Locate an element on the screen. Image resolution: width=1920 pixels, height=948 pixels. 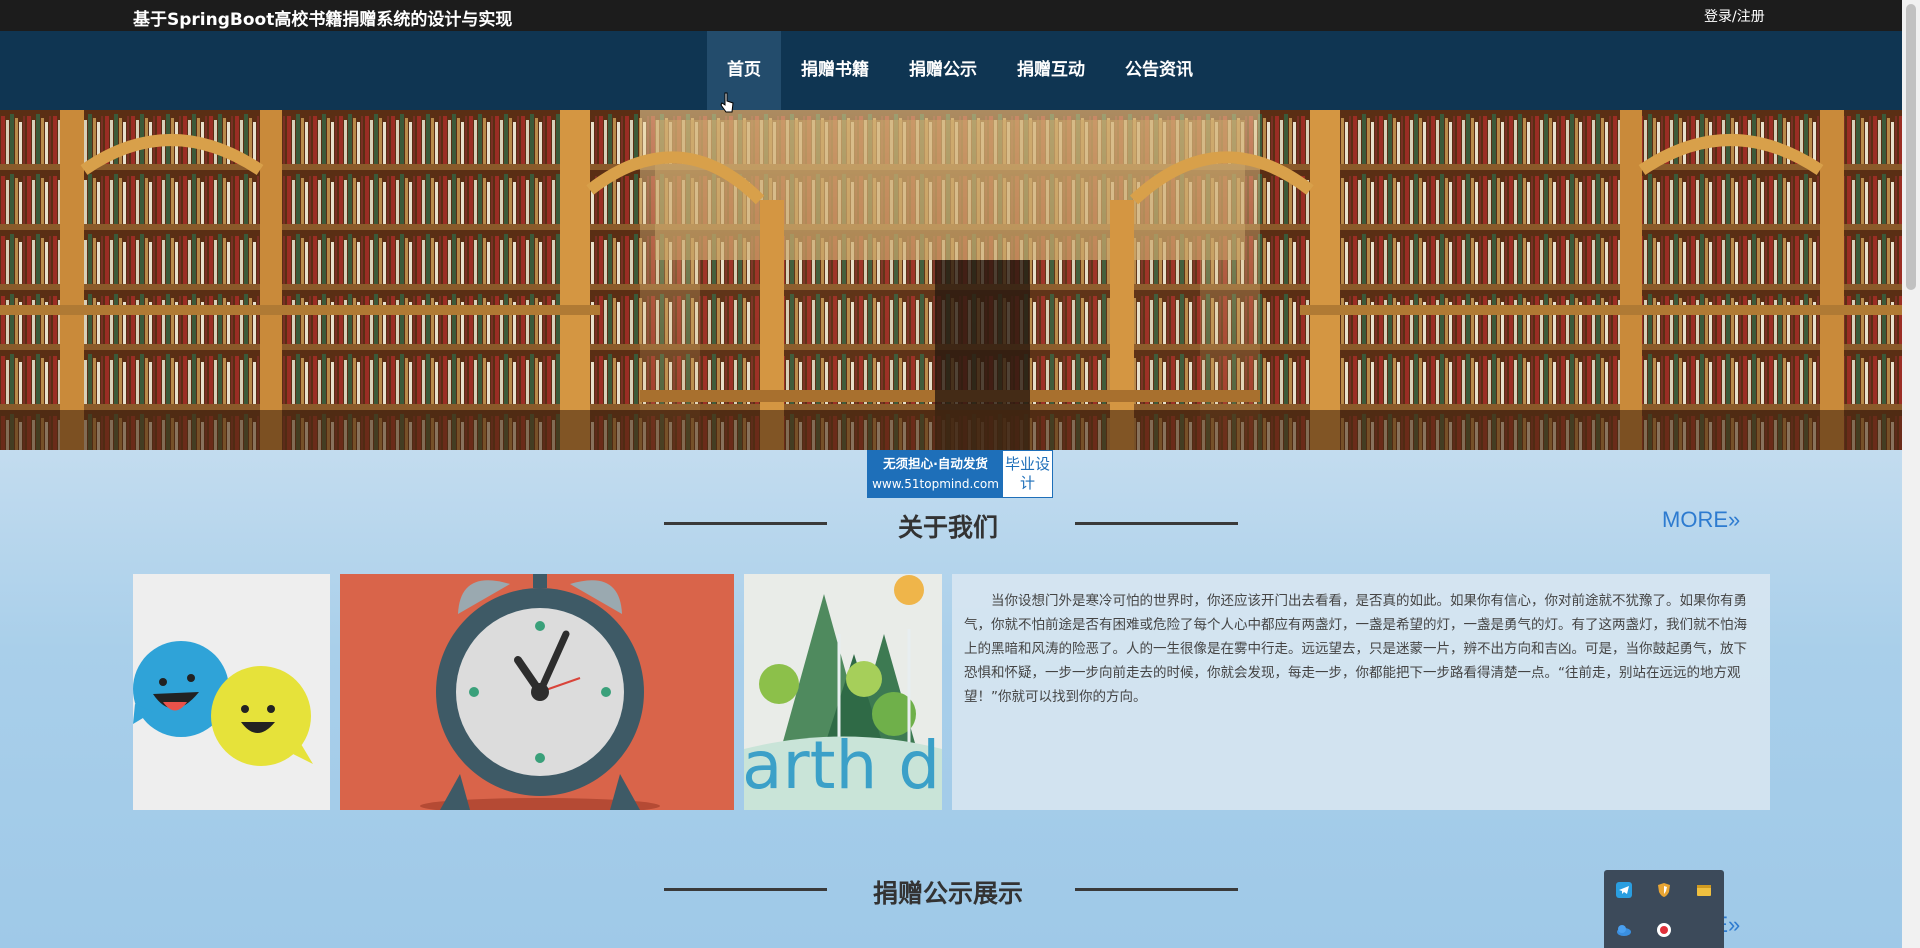
page-scrollbar is located at coordinates (1911, 474).